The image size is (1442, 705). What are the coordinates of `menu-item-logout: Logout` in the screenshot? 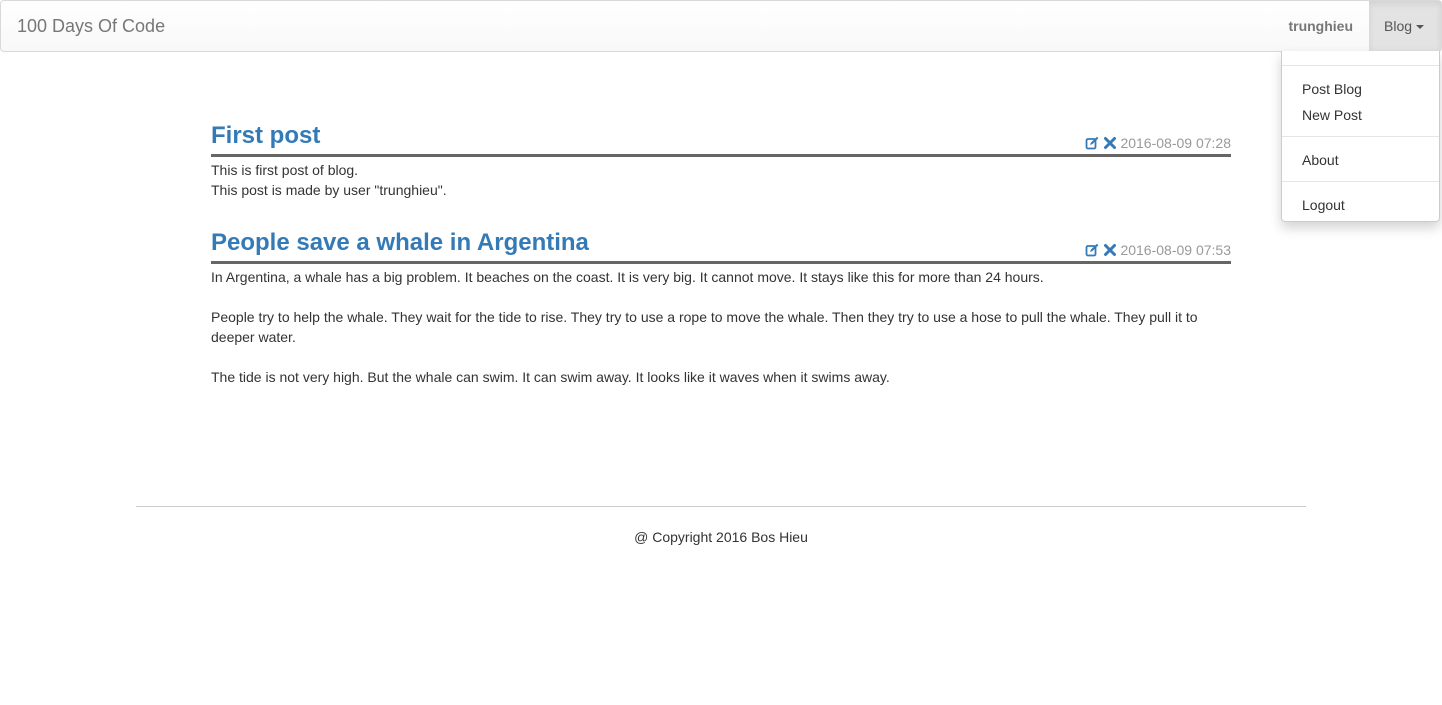 It's located at (1323, 205).